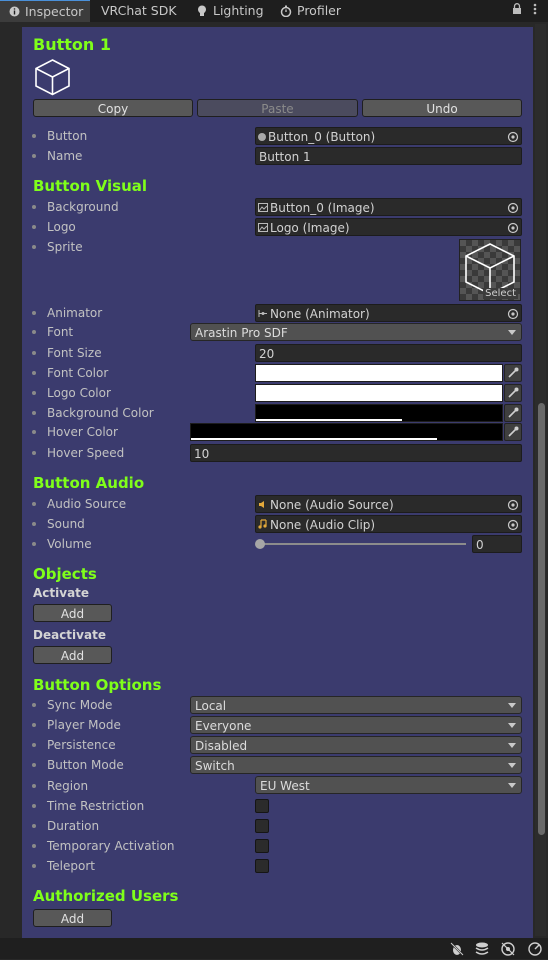 Image resolution: width=548 pixels, height=960 pixels. Describe the element at coordinates (457, 949) in the screenshot. I see `bug-icon` at that location.